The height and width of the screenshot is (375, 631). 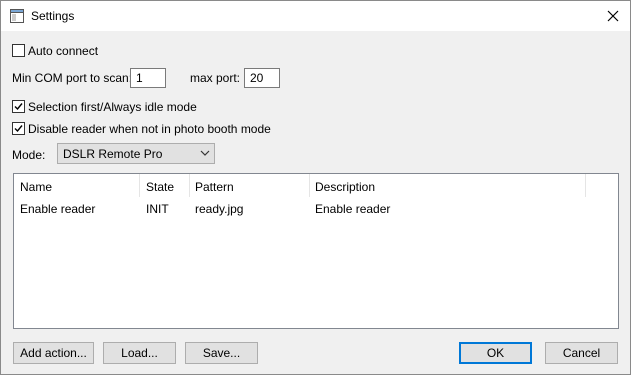 I want to click on column-header-name: Name, so click(x=36, y=187).